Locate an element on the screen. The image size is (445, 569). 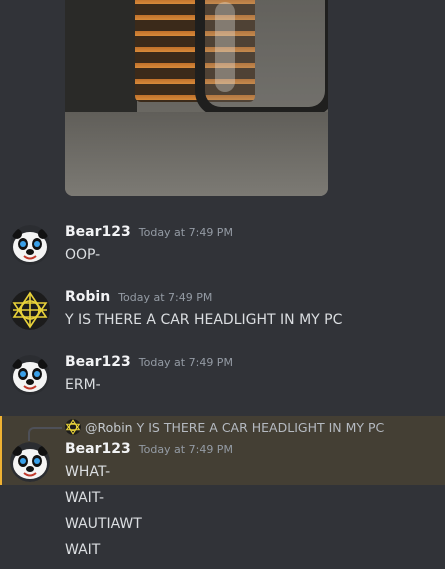
message-text: WAIT- is located at coordinates (85, 498).